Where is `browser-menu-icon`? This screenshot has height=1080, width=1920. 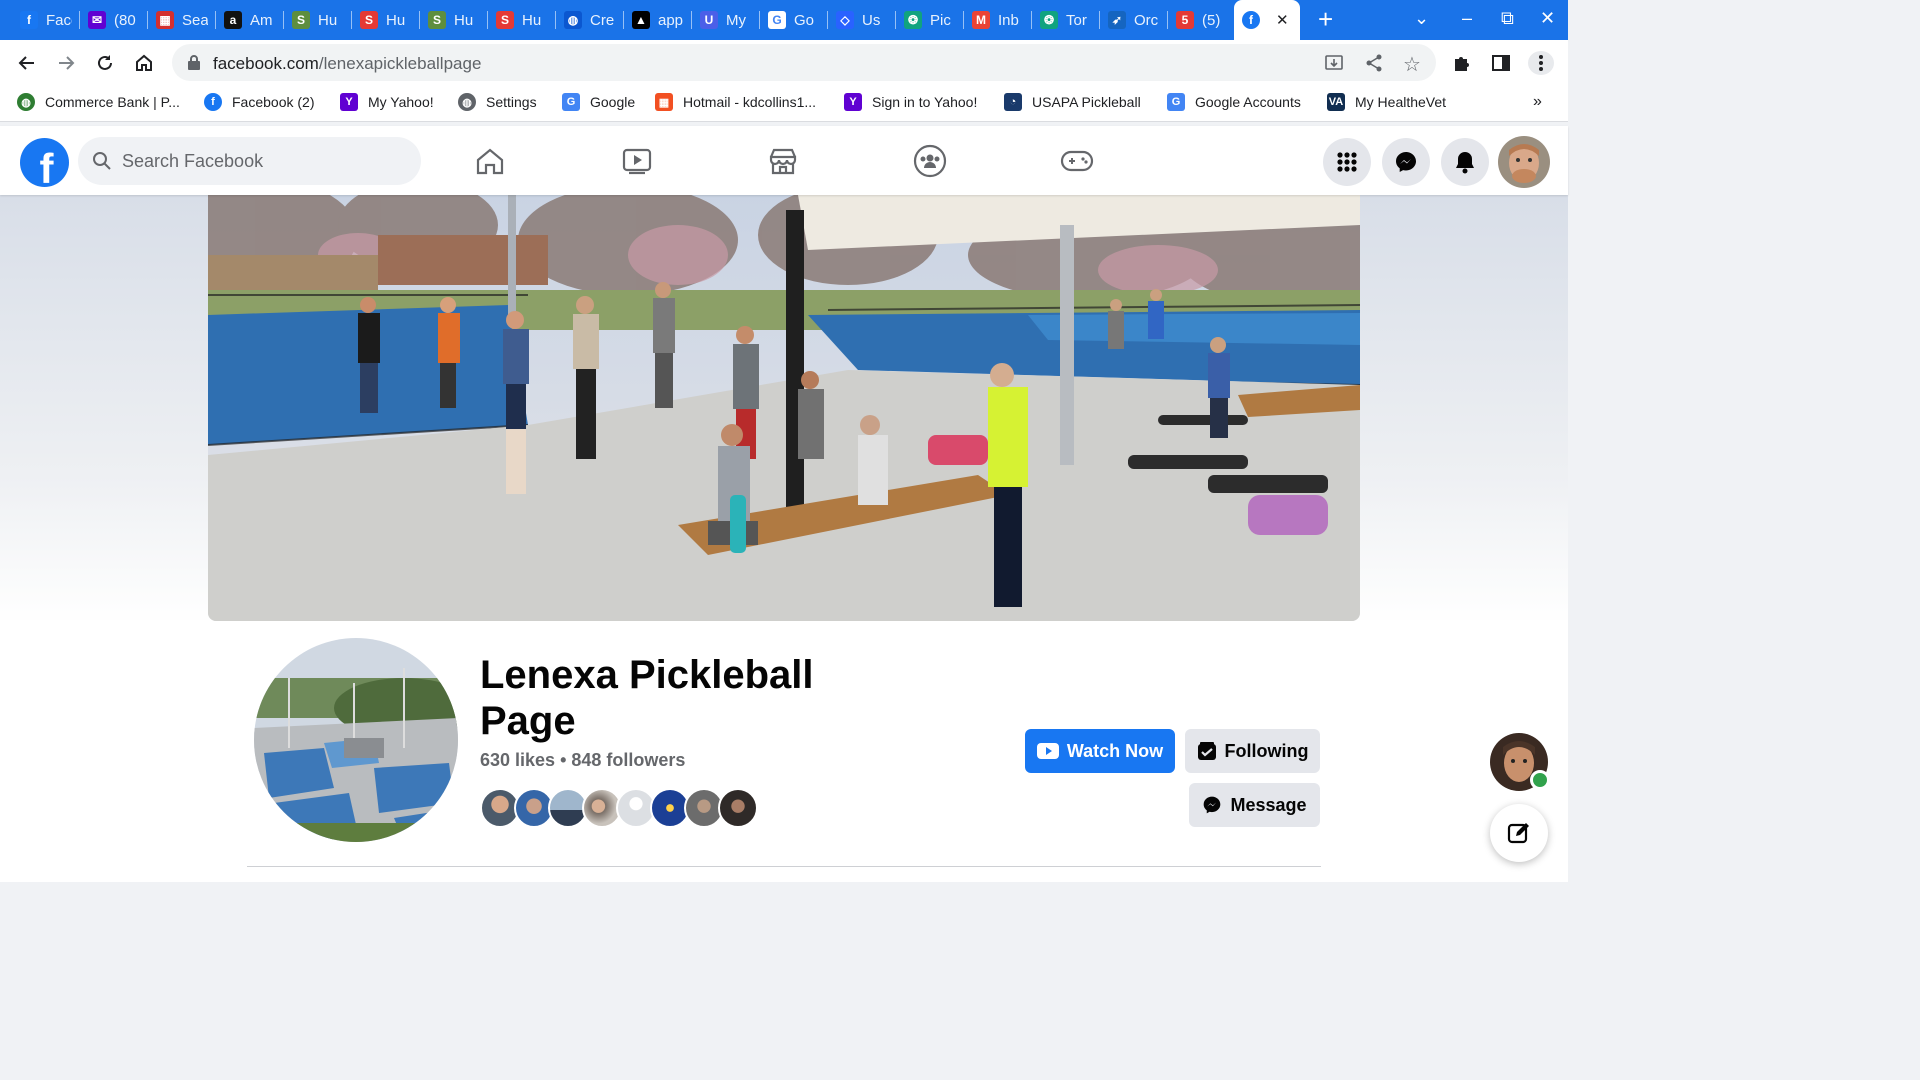
browser-menu-icon is located at coordinates (1541, 63).